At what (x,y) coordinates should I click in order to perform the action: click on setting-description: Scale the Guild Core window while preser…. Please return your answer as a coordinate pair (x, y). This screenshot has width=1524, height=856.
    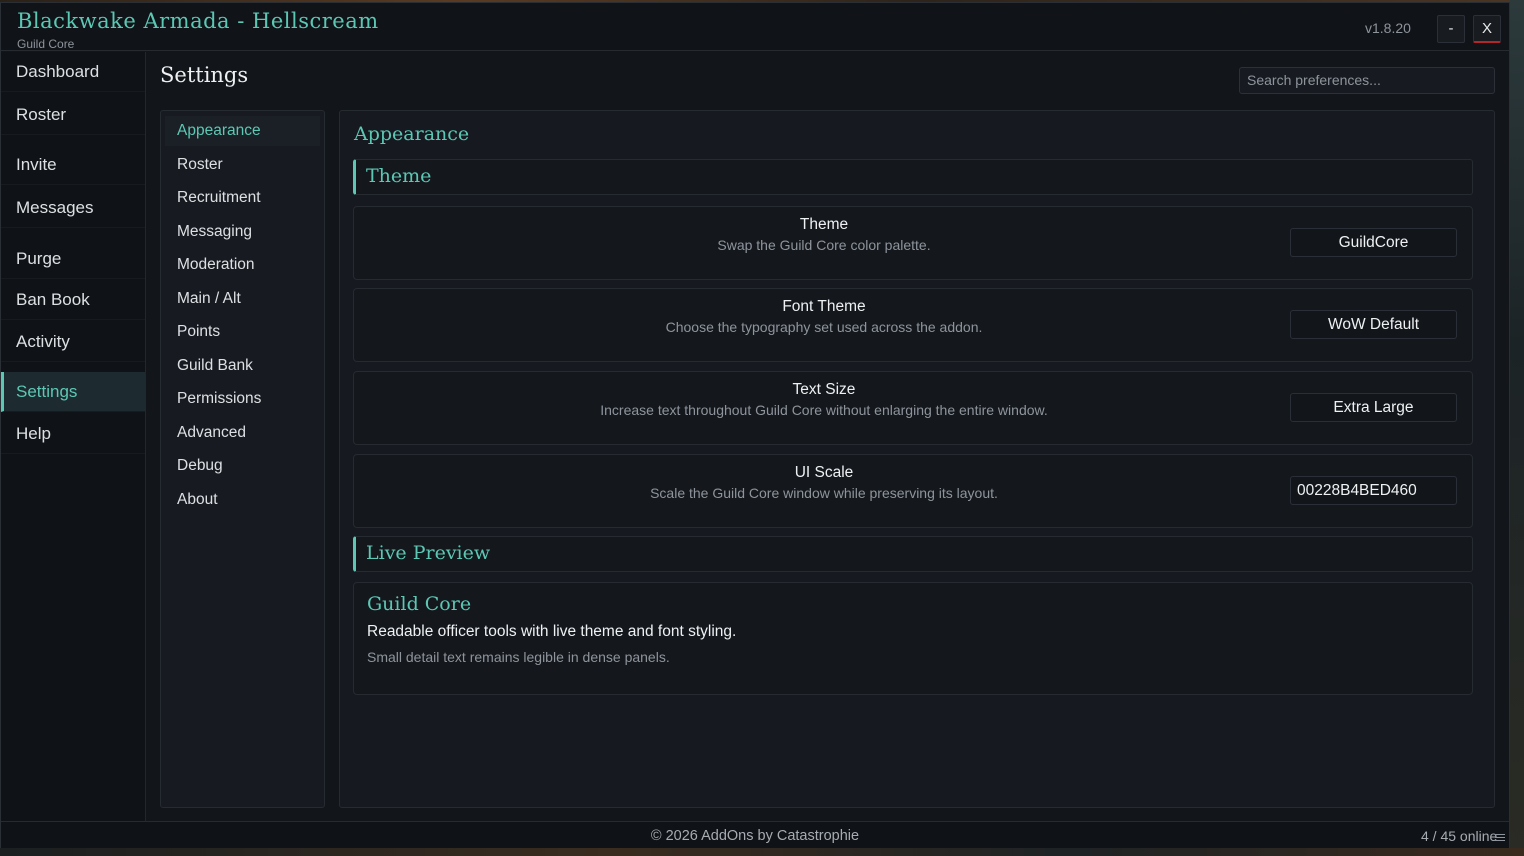
    Looking at the image, I should click on (824, 493).